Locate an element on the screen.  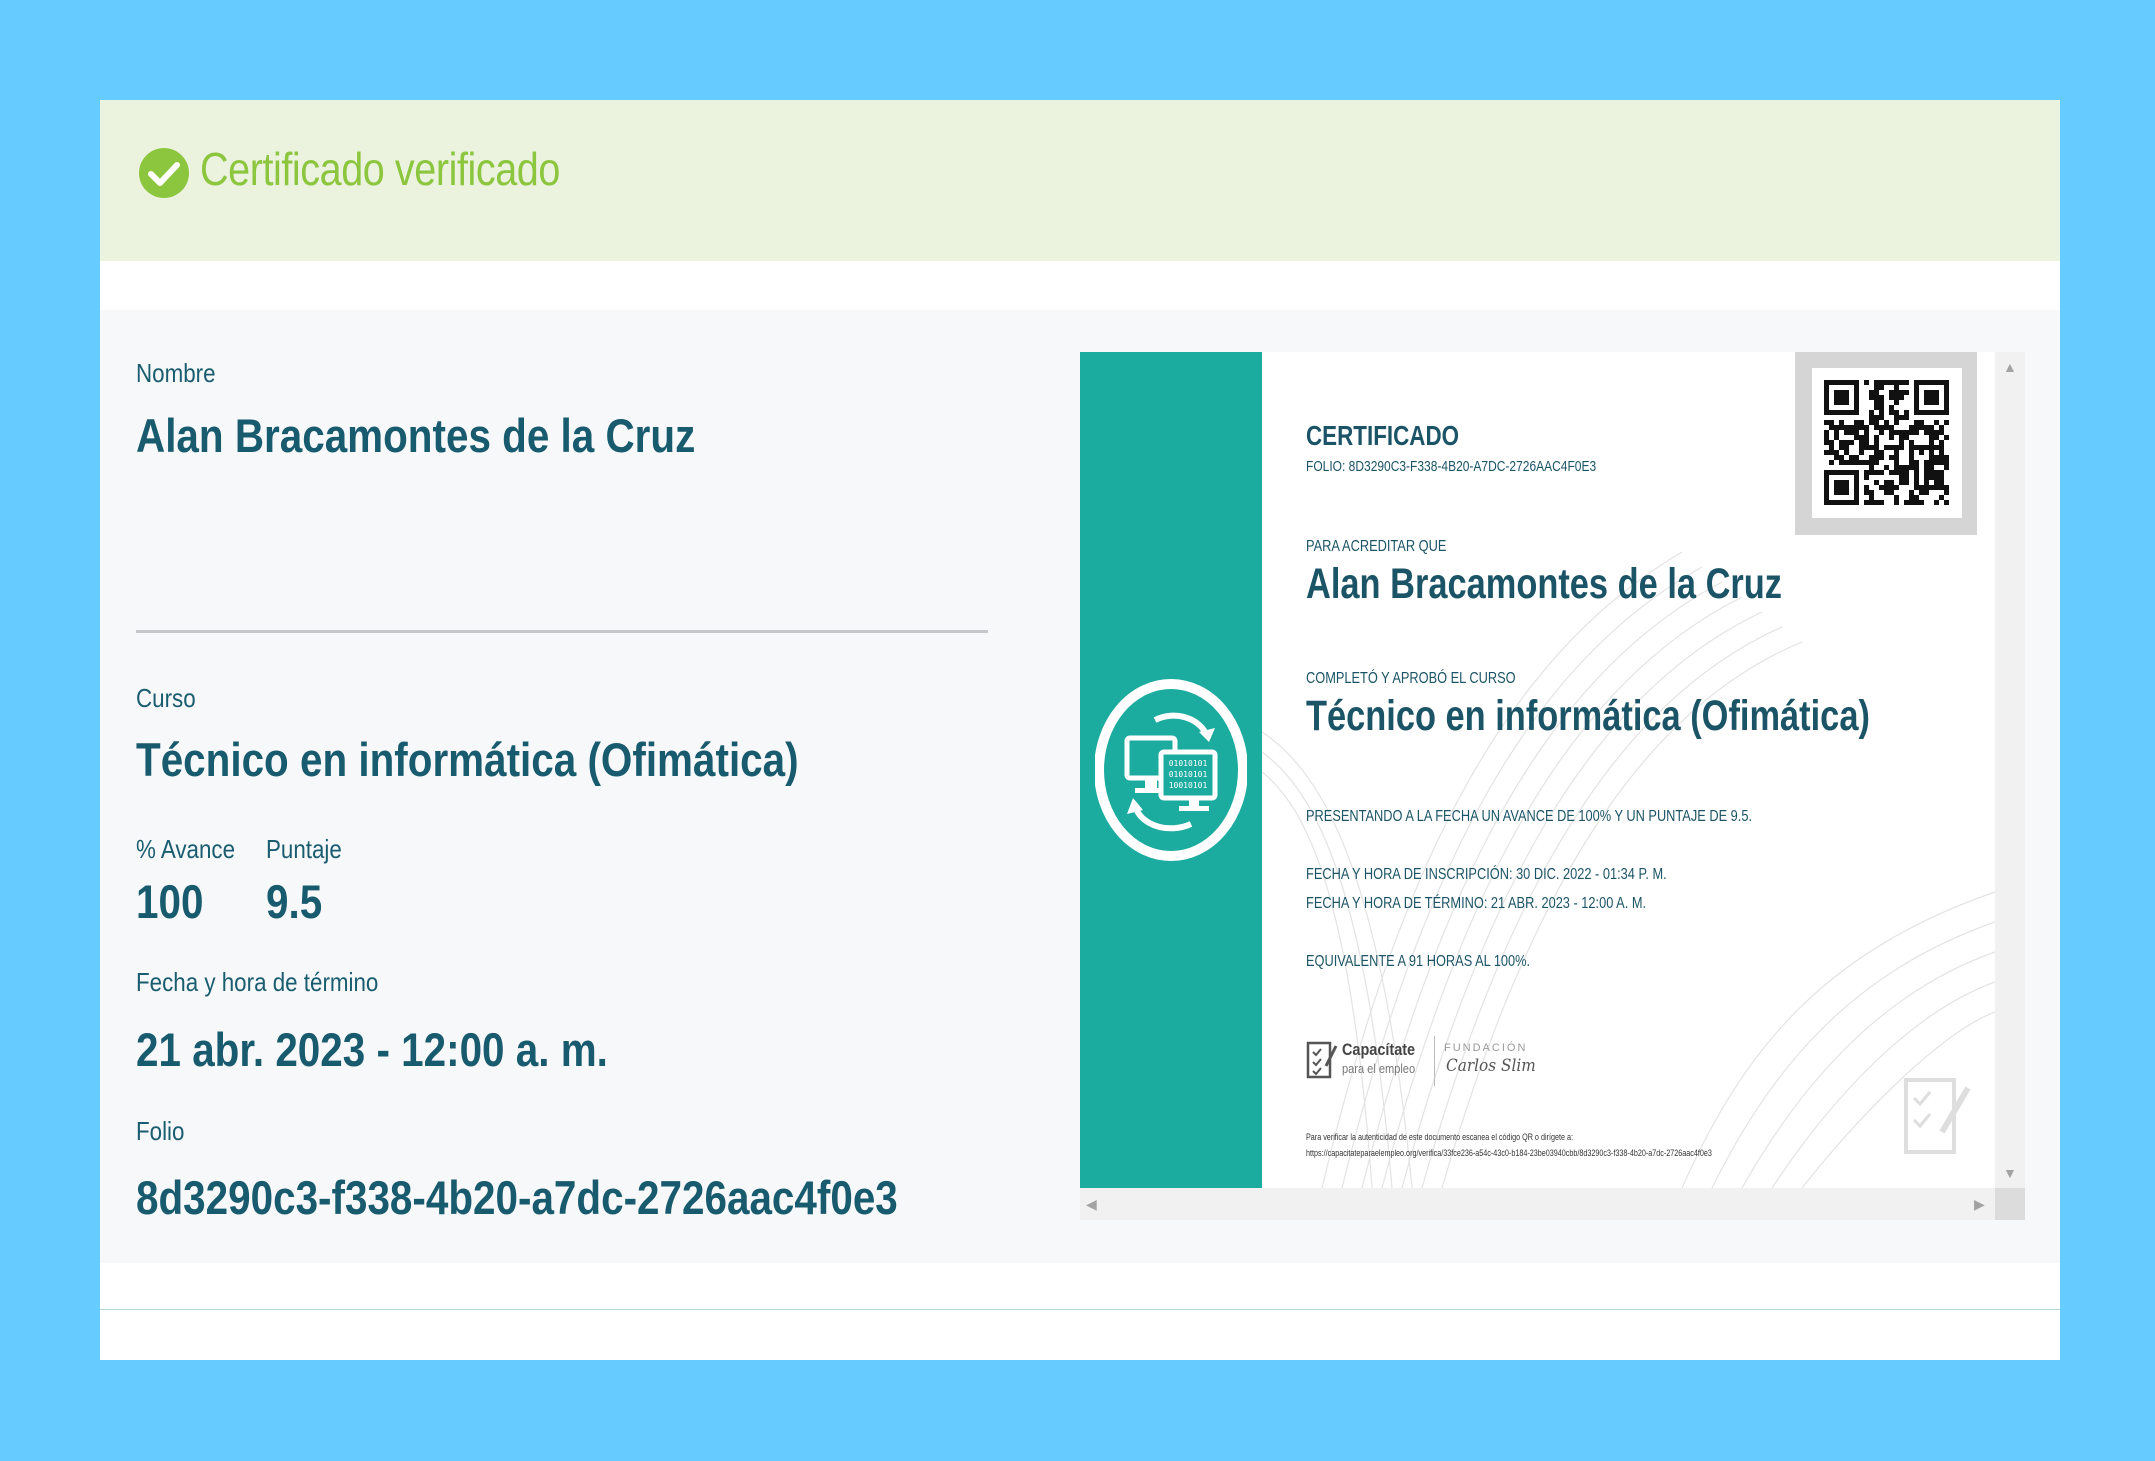
horizontal-scrollbar: ◀ ▶ is located at coordinates (1537, 1204).